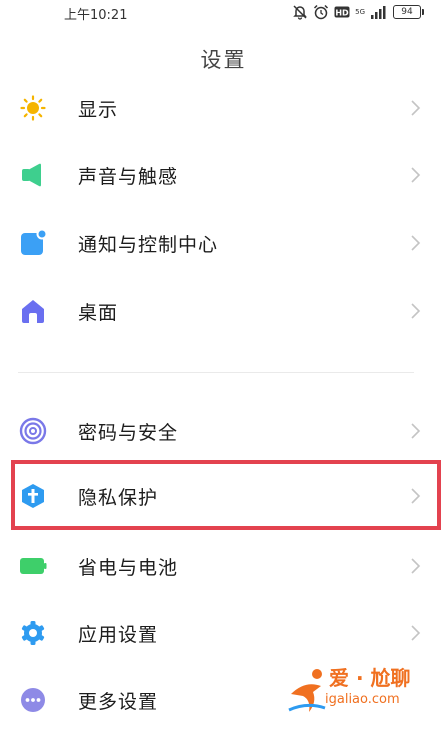 The image size is (447, 733). What do you see at coordinates (300, 12) in the screenshot?
I see `mute-bell-icon` at bounding box center [300, 12].